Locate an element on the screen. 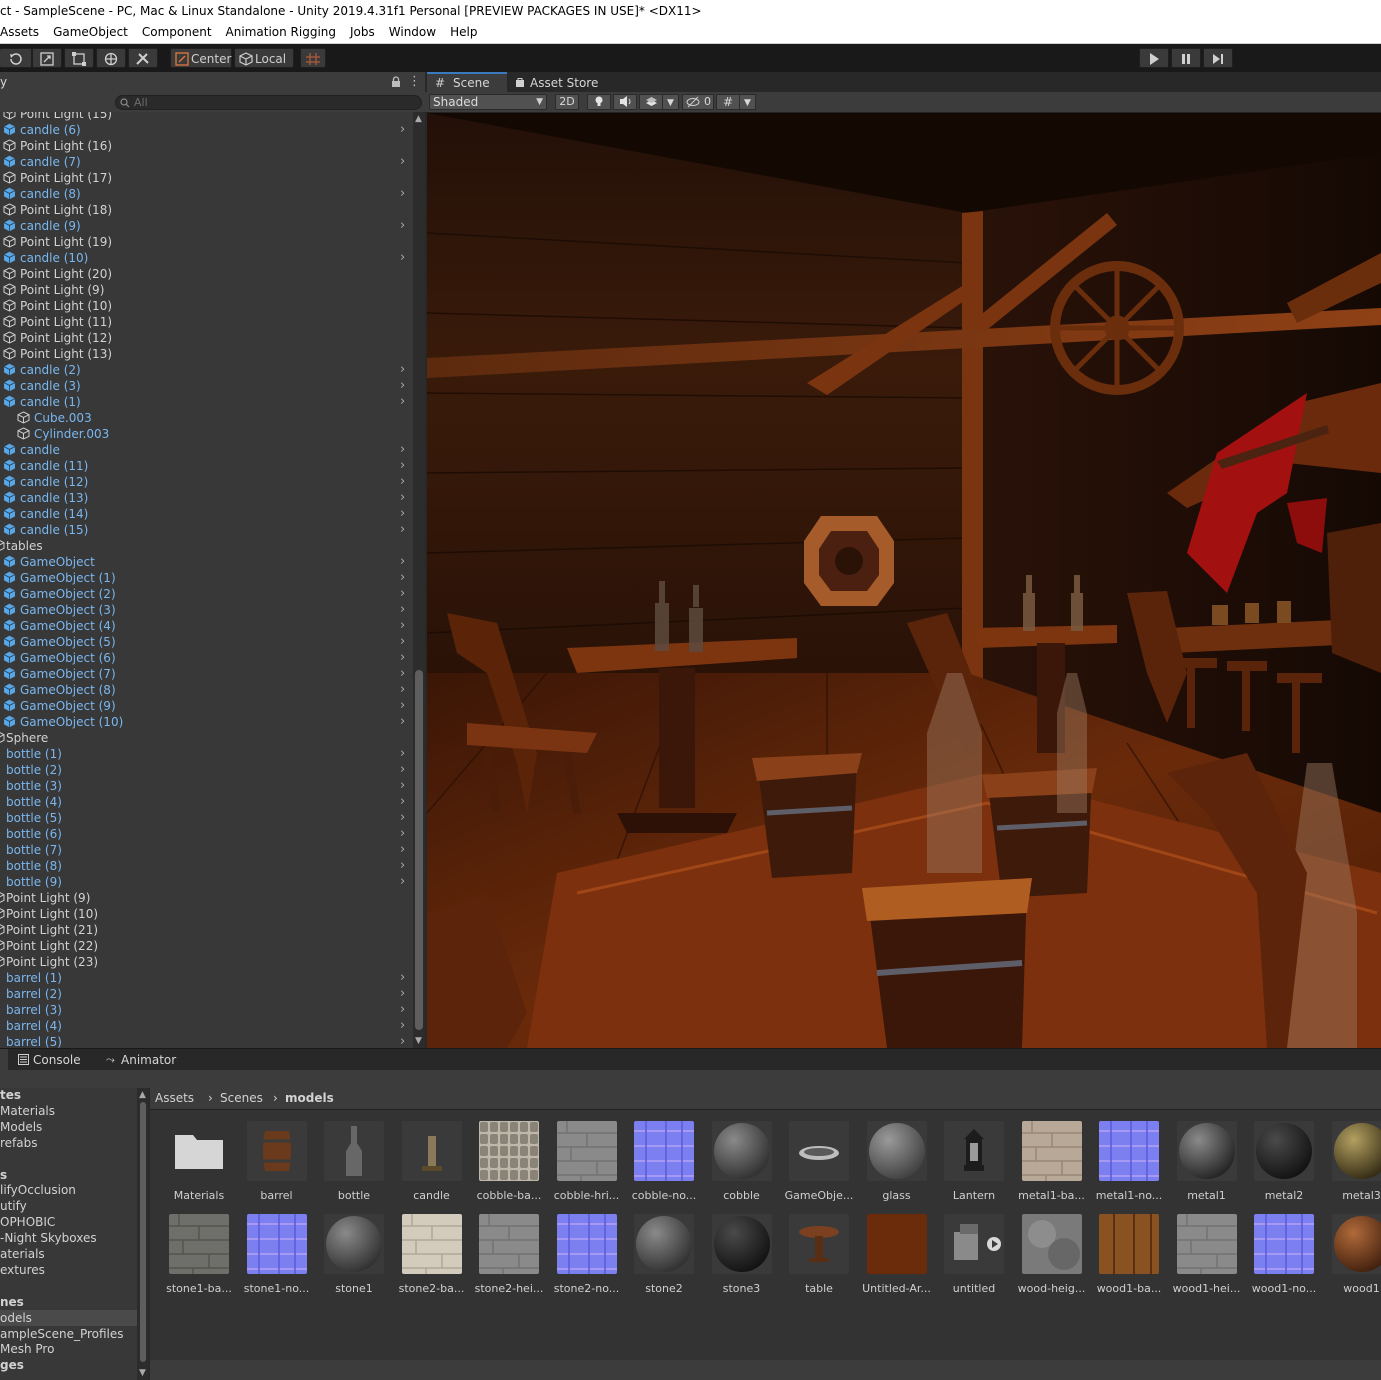 The height and width of the screenshot is (1380, 1381). draw-mode-dropdown: Shaded ▼ is located at coordinates (488, 102).